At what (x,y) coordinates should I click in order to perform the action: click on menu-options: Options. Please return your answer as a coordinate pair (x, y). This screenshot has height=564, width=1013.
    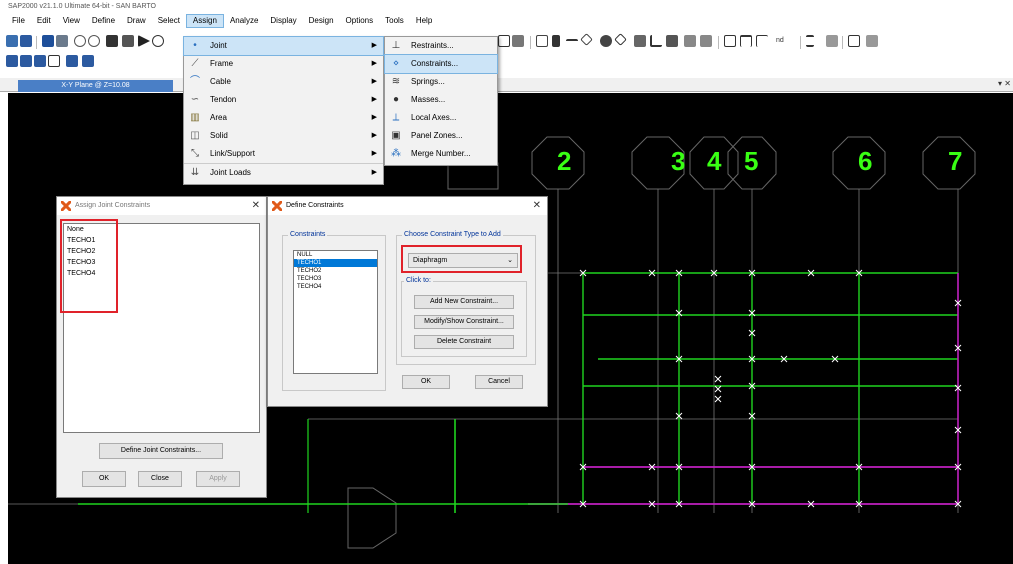
    Looking at the image, I should click on (360, 21).